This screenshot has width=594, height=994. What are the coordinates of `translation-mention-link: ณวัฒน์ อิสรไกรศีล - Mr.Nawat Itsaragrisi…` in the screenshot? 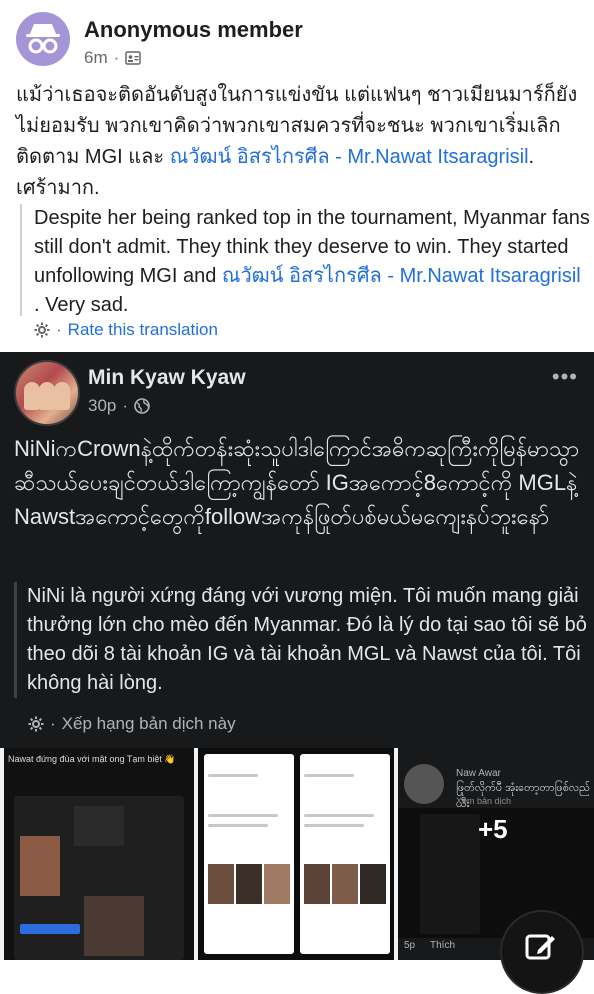 It's located at (401, 276).